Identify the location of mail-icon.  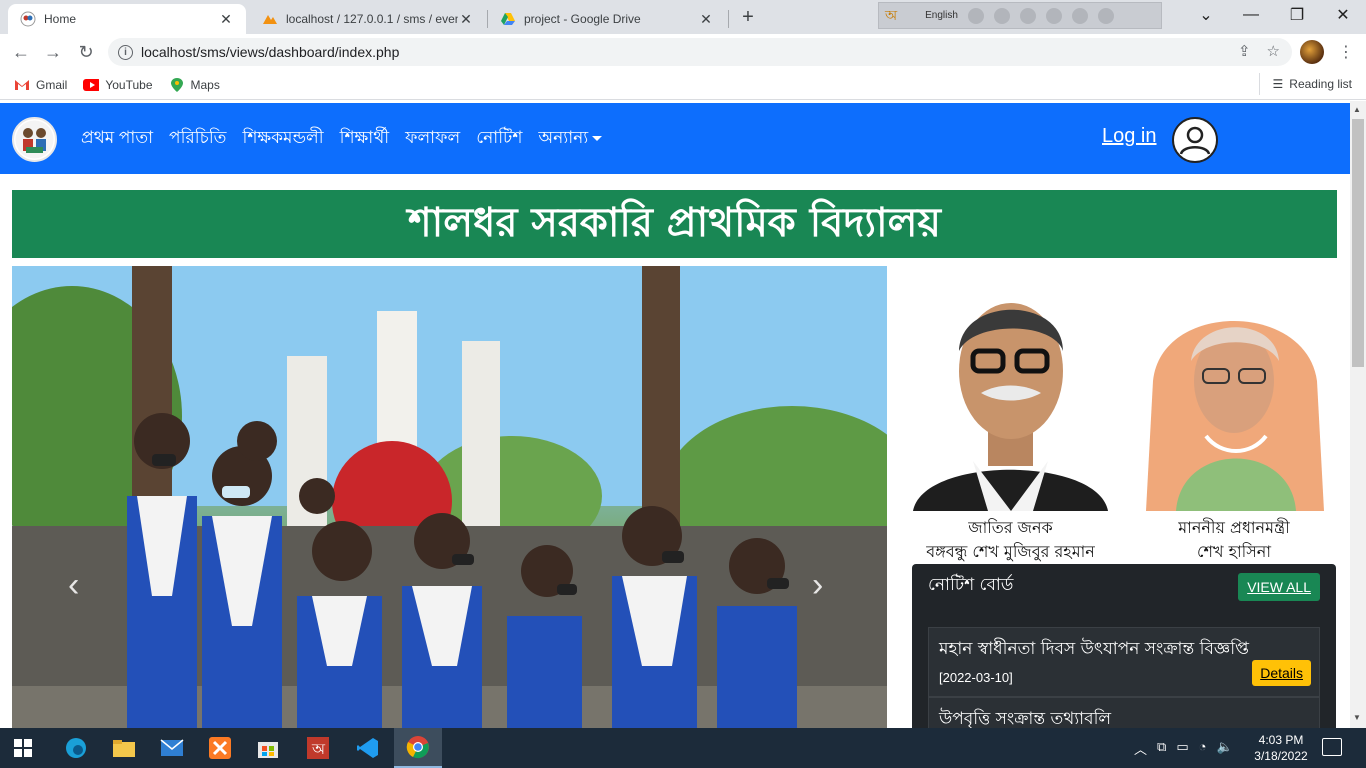
(172, 748).